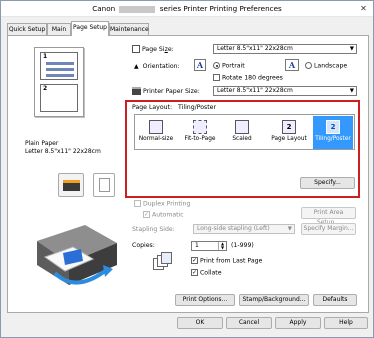  What do you see at coordinates (233, 66) in the screenshot?
I see `portrait-label: Portrait` at bounding box center [233, 66].